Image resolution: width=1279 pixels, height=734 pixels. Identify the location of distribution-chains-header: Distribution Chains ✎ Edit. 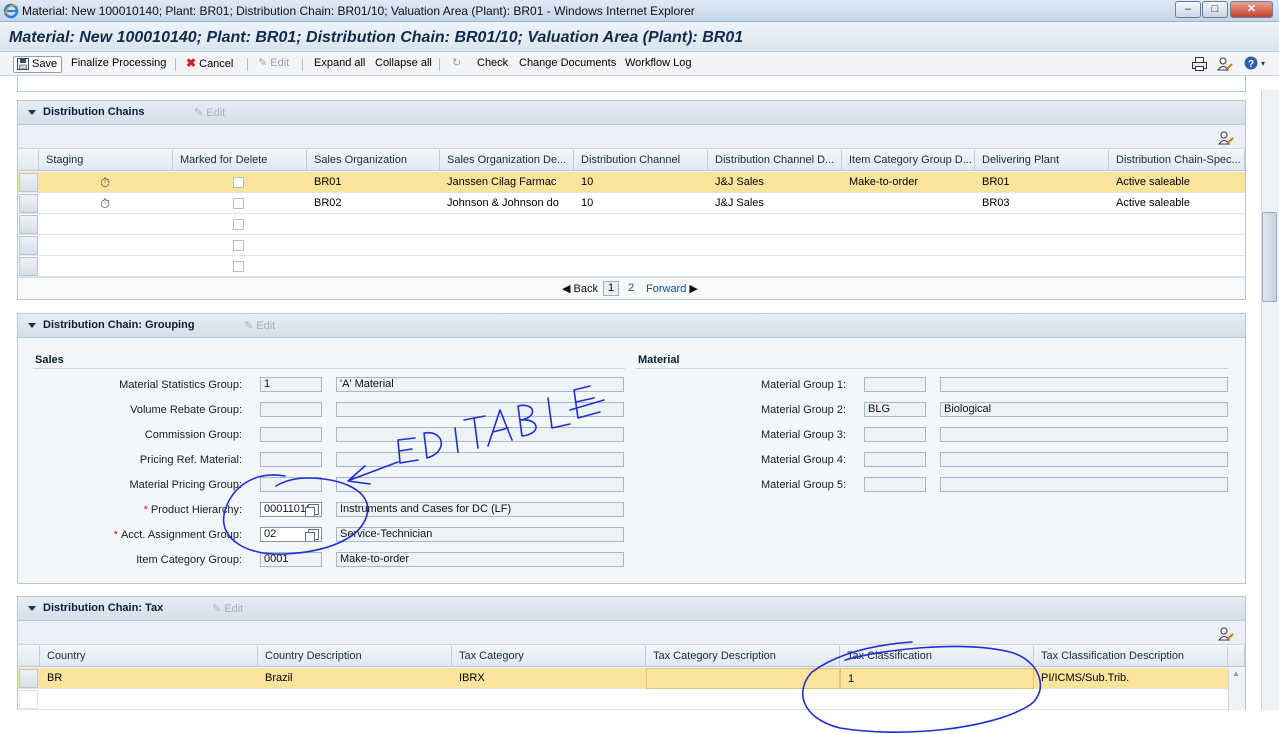
(631, 113).